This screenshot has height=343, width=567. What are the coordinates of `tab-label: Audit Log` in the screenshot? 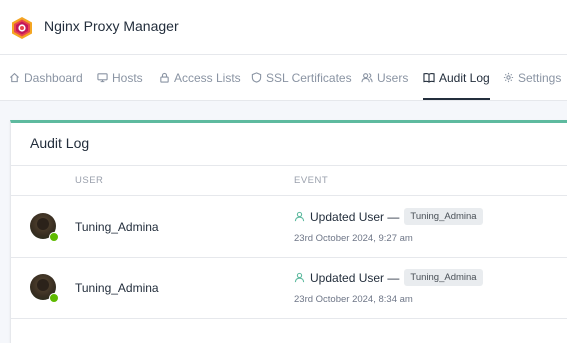 It's located at (464, 77).